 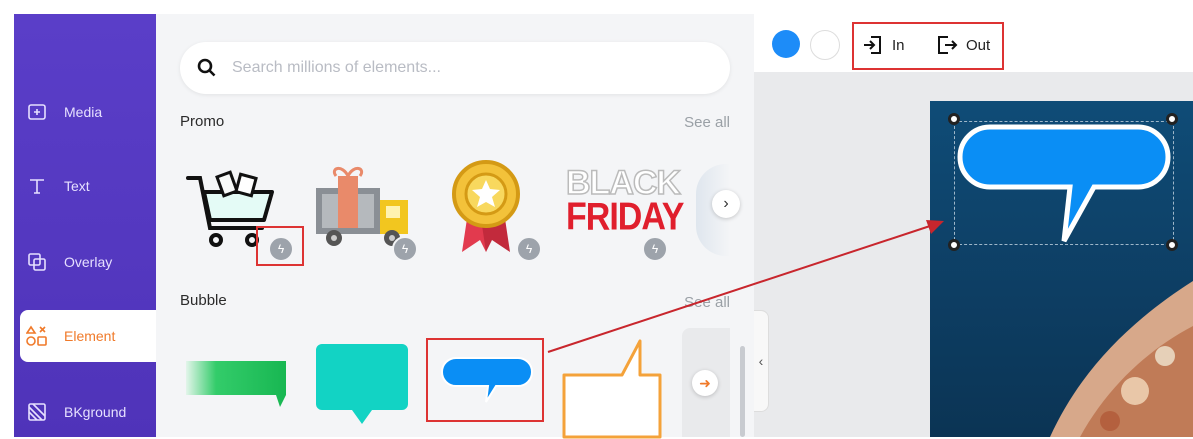 What do you see at coordinates (37, 262) in the screenshot?
I see `overlay-icon` at bounding box center [37, 262].